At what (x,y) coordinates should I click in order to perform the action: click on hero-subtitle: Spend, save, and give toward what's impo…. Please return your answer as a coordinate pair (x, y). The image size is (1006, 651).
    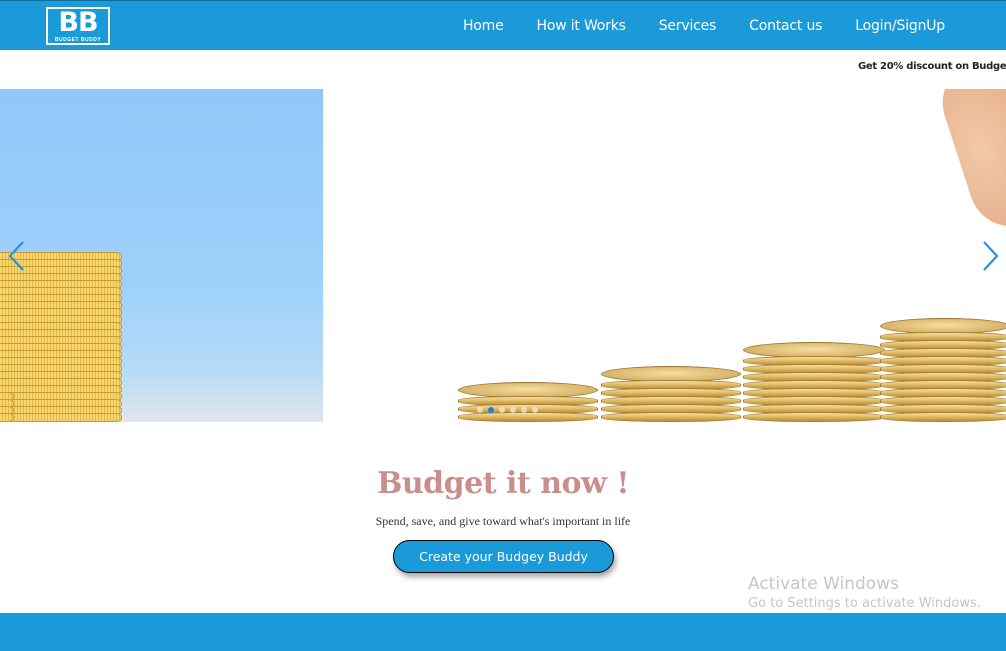
    Looking at the image, I should click on (503, 521).